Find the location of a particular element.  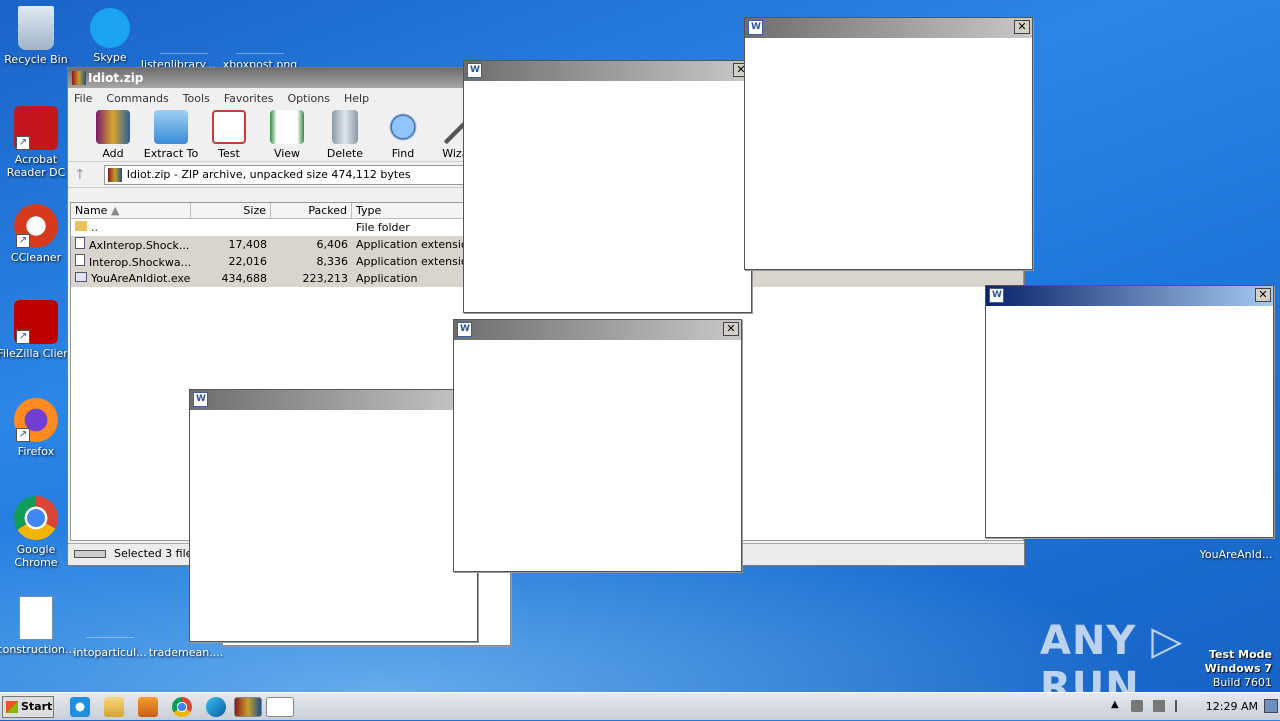

chrome-taskbar-icon is located at coordinates (182, 707).